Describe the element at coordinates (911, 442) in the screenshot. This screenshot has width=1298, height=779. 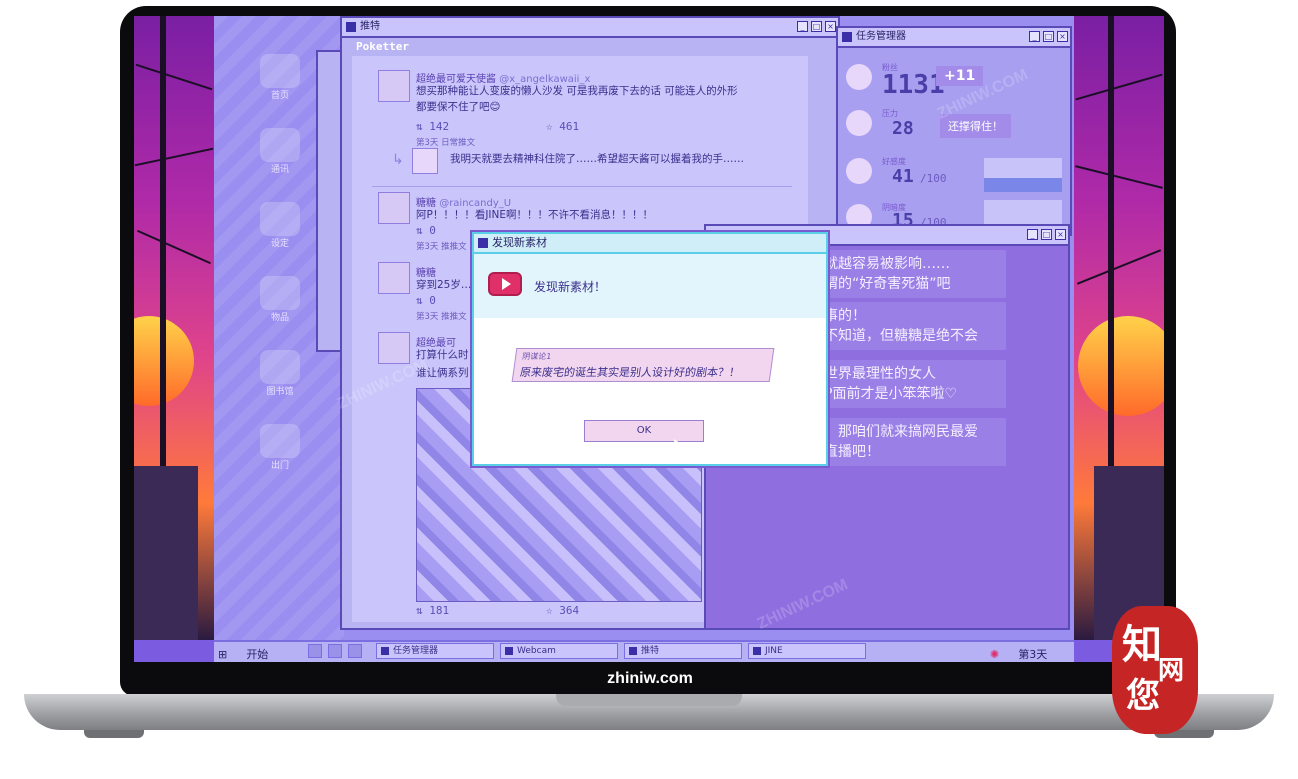
I see `chat-message: ，那咱们就来搞网民最爱 直播吧！` at that location.